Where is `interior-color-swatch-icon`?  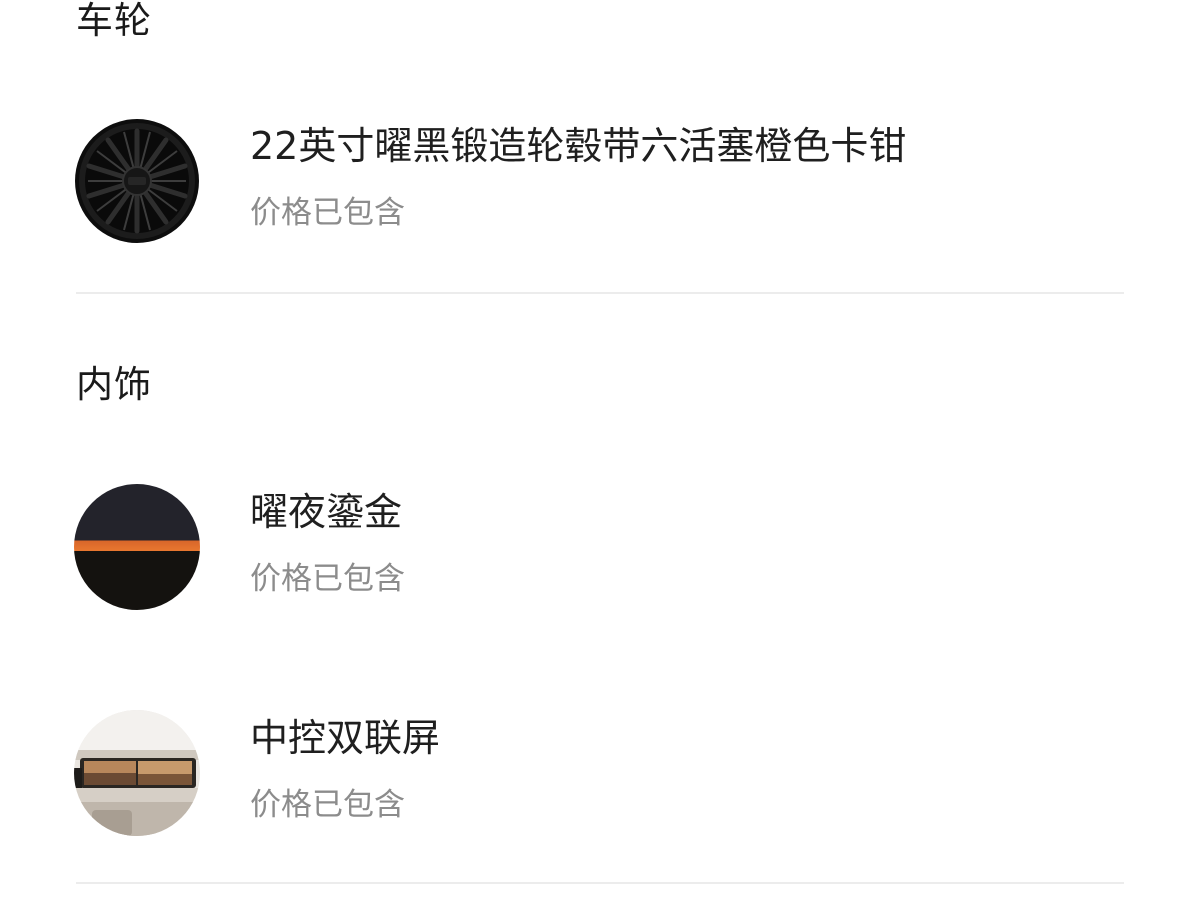
interior-color-swatch-icon is located at coordinates (137, 547).